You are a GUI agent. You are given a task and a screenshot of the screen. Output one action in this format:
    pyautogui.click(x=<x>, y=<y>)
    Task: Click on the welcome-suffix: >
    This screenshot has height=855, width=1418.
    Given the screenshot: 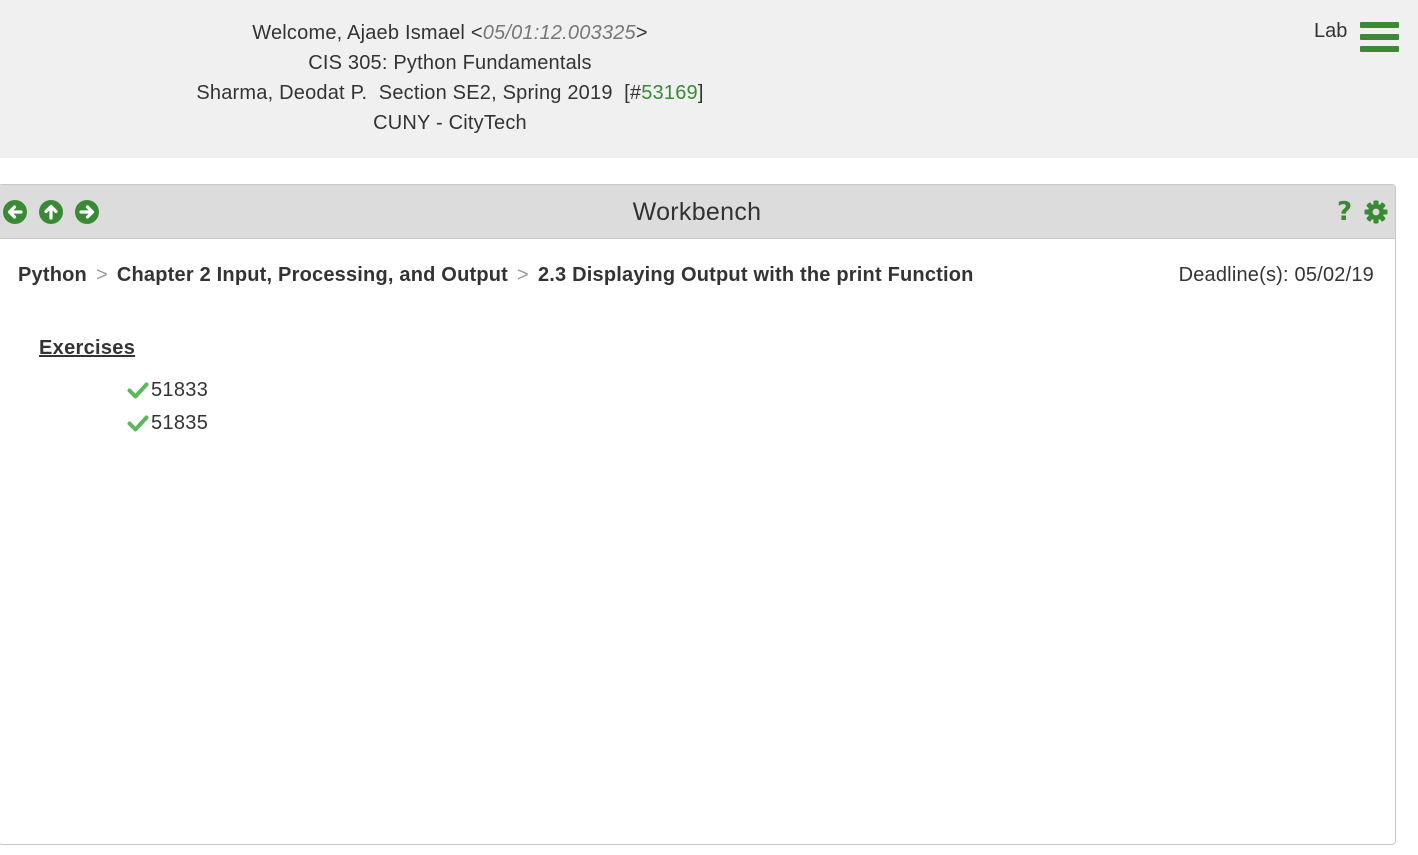 What is the action you would take?
    pyautogui.click(x=641, y=33)
    